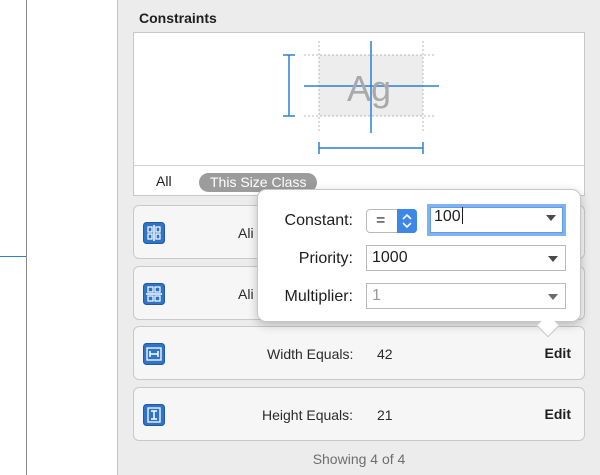 Image resolution: width=600 pixels, height=475 pixels. Describe the element at coordinates (13, 256) in the screenshot. I see `canvas-guide-line` at that location.